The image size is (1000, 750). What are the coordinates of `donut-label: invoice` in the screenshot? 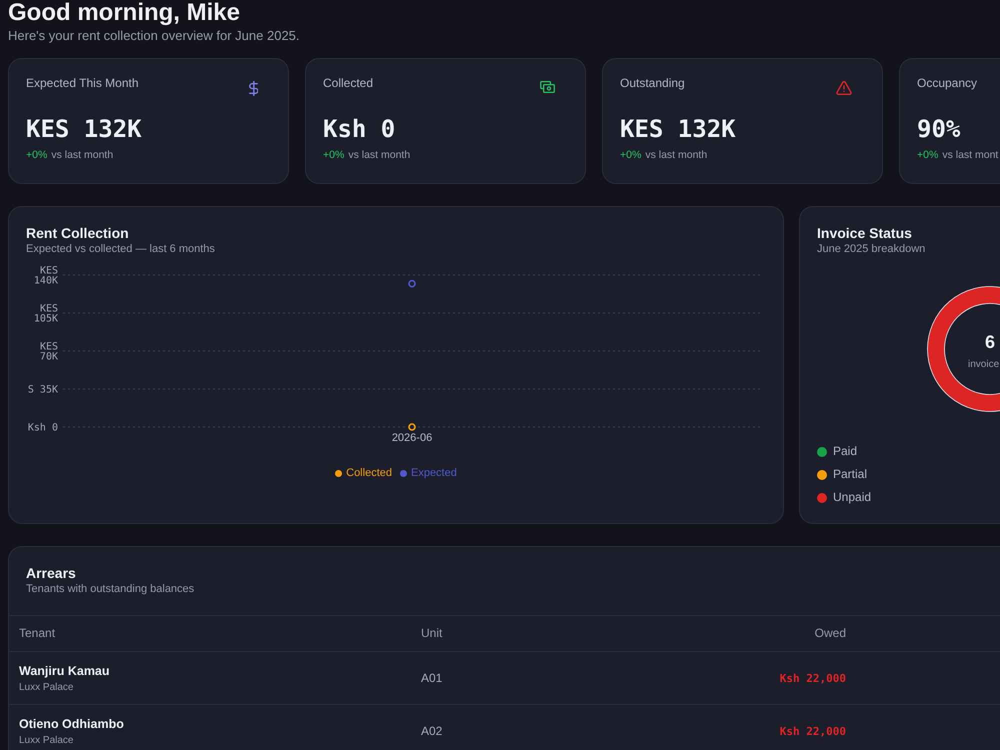 It's located at (984, 365).